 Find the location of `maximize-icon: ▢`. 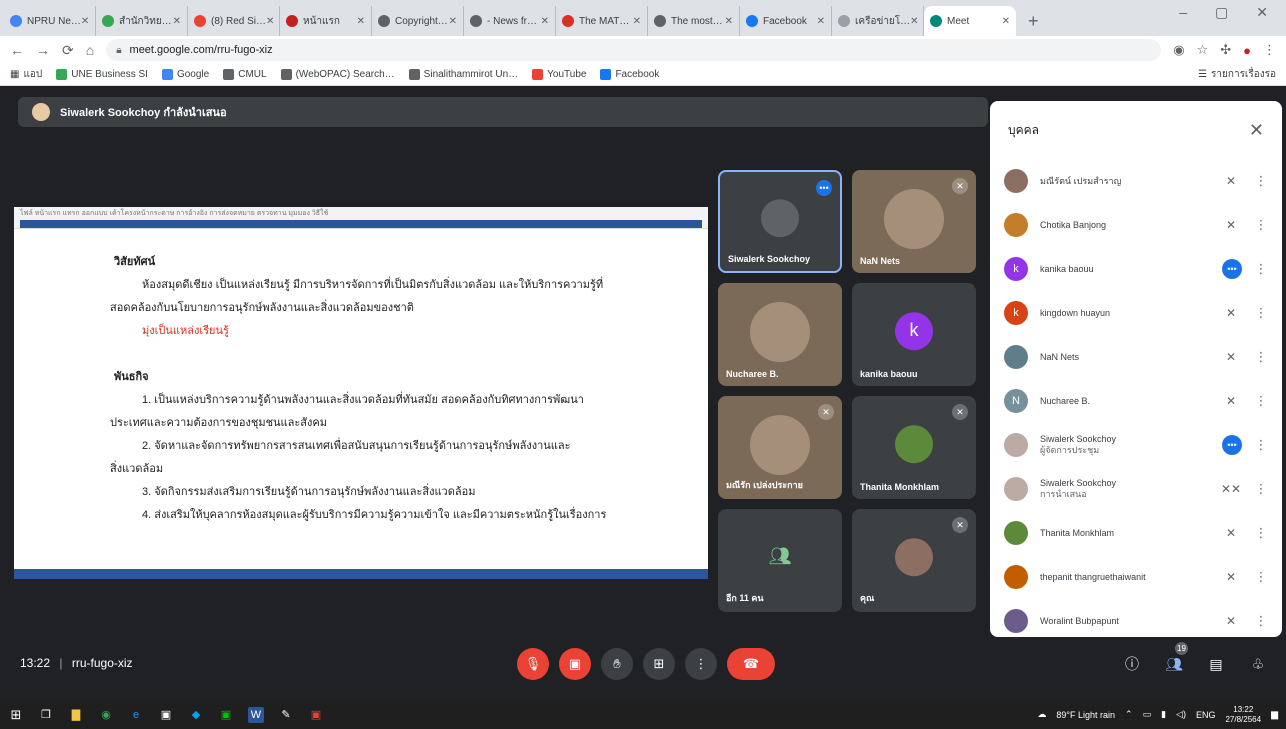

maximize-icon: ▢ is located at coordinates (1221, 12).